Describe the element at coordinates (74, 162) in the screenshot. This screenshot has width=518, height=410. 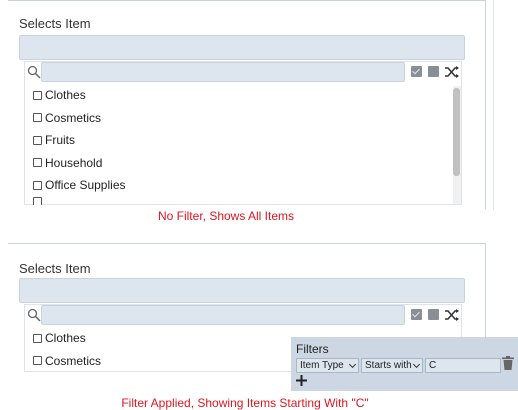
I see `item-label: Household` at that location.